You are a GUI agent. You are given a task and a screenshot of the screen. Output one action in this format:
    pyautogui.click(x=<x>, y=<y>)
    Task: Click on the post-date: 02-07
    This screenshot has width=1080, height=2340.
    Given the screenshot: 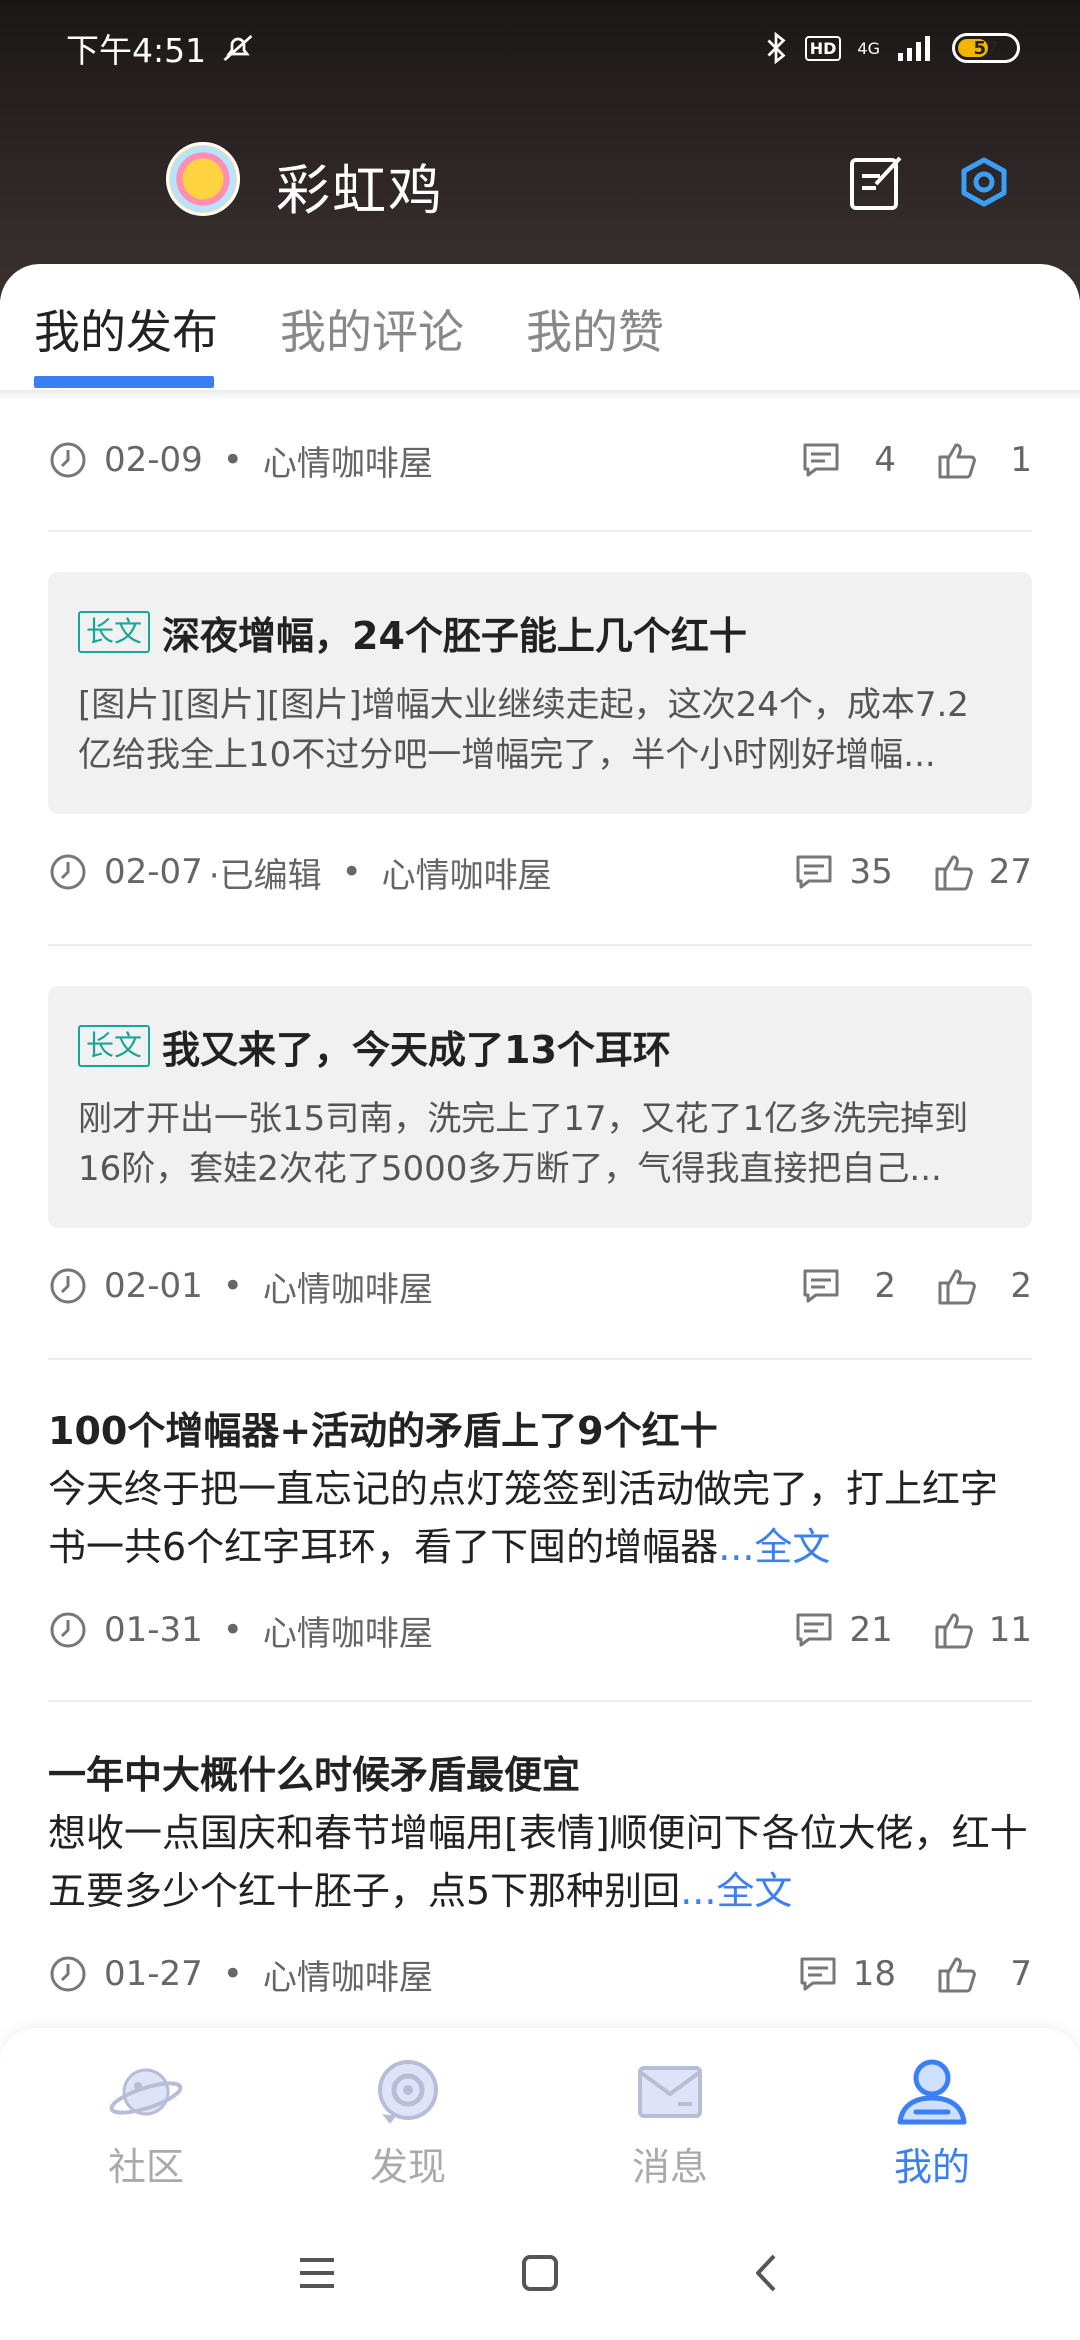 What is the action you would take?
    pyautogui.click(x=153, y=872)
    